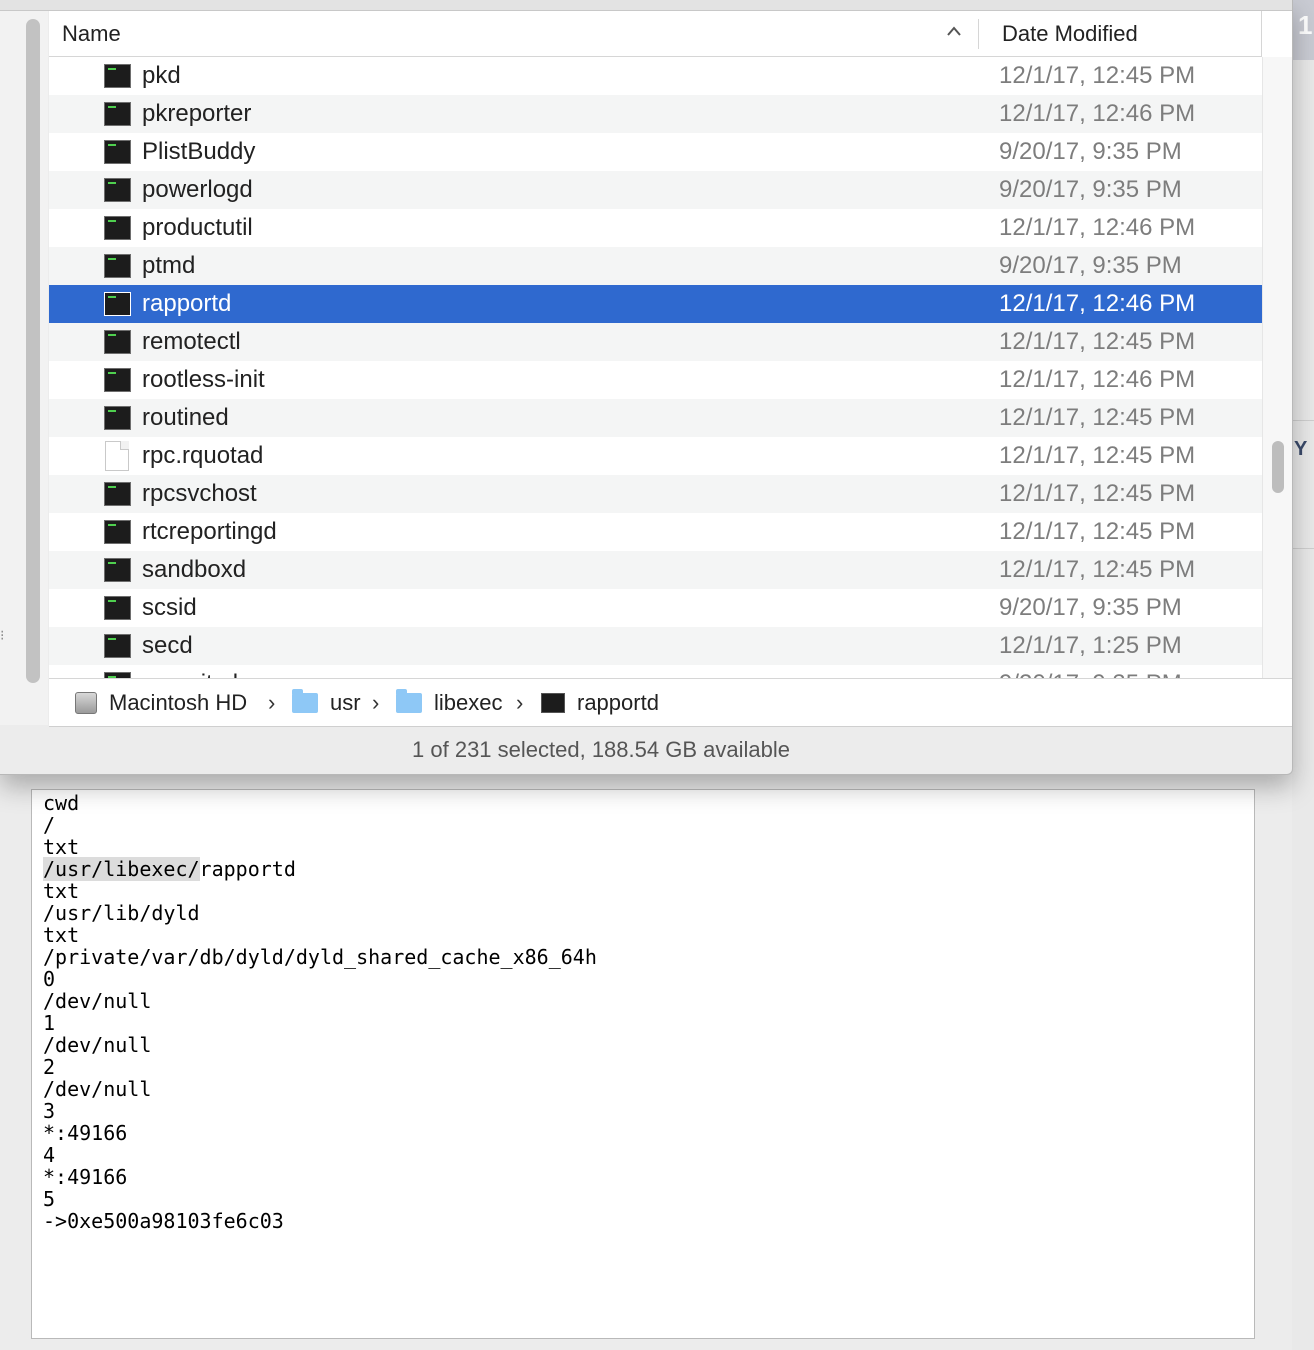  I want to click on file-name: rapportd, so click(187, 303).